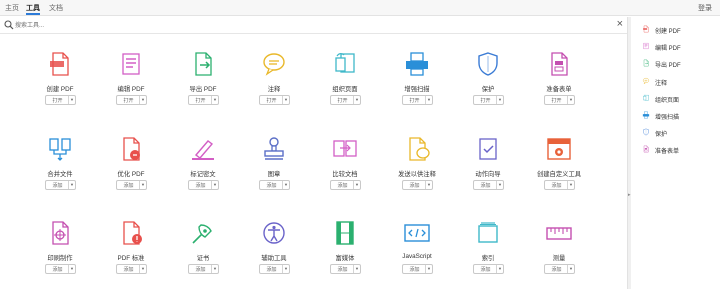 The height and width of the screenshot is (289, 720). Describe the element at coordinates (629, 195) in the screenshot. I see `collapse-handle-icon: ▸` at that location.